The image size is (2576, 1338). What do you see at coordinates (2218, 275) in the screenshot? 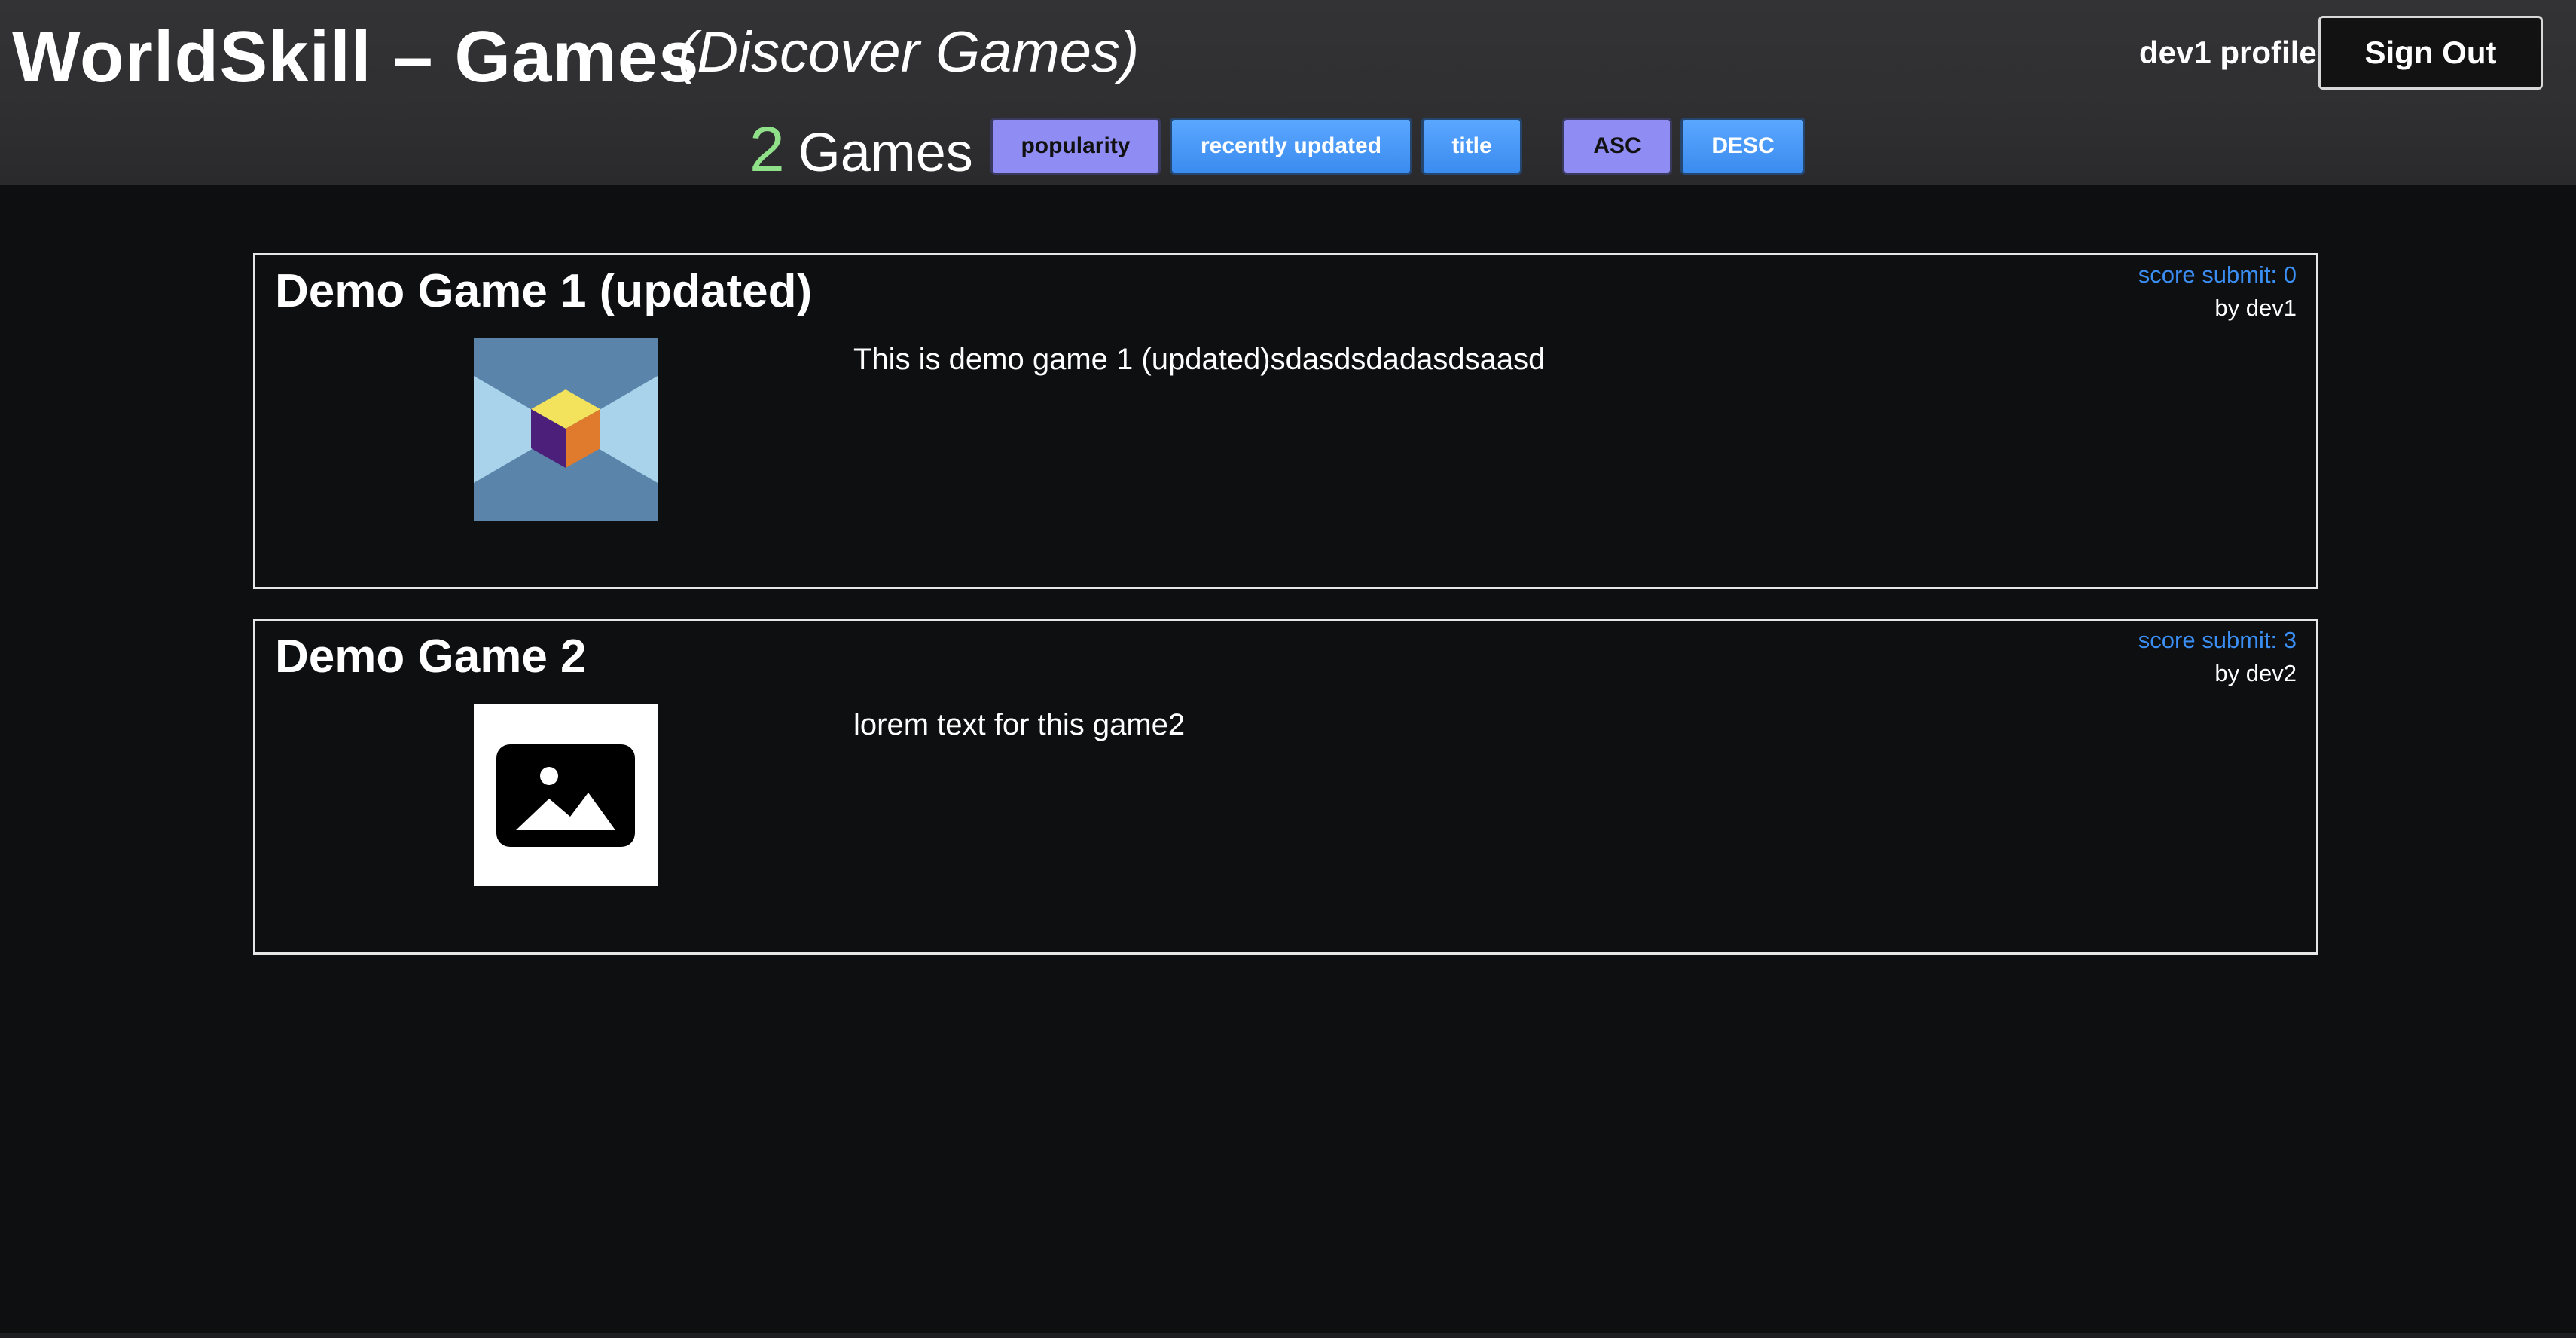
I see `game-score-link: score submit: 0` at bounding box center [2218, 275].